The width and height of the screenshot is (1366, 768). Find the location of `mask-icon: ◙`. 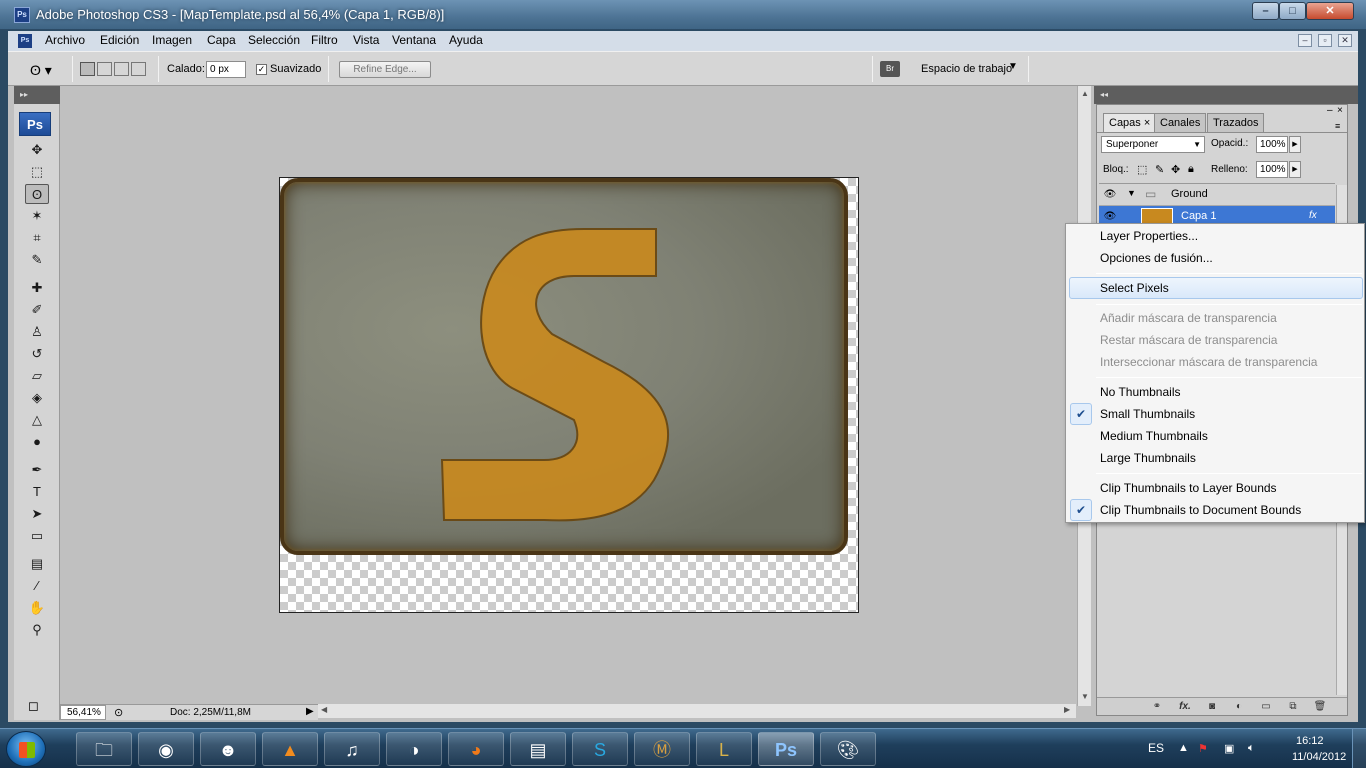

mask-icon: ◙ is located at coordinates (1212, 707).